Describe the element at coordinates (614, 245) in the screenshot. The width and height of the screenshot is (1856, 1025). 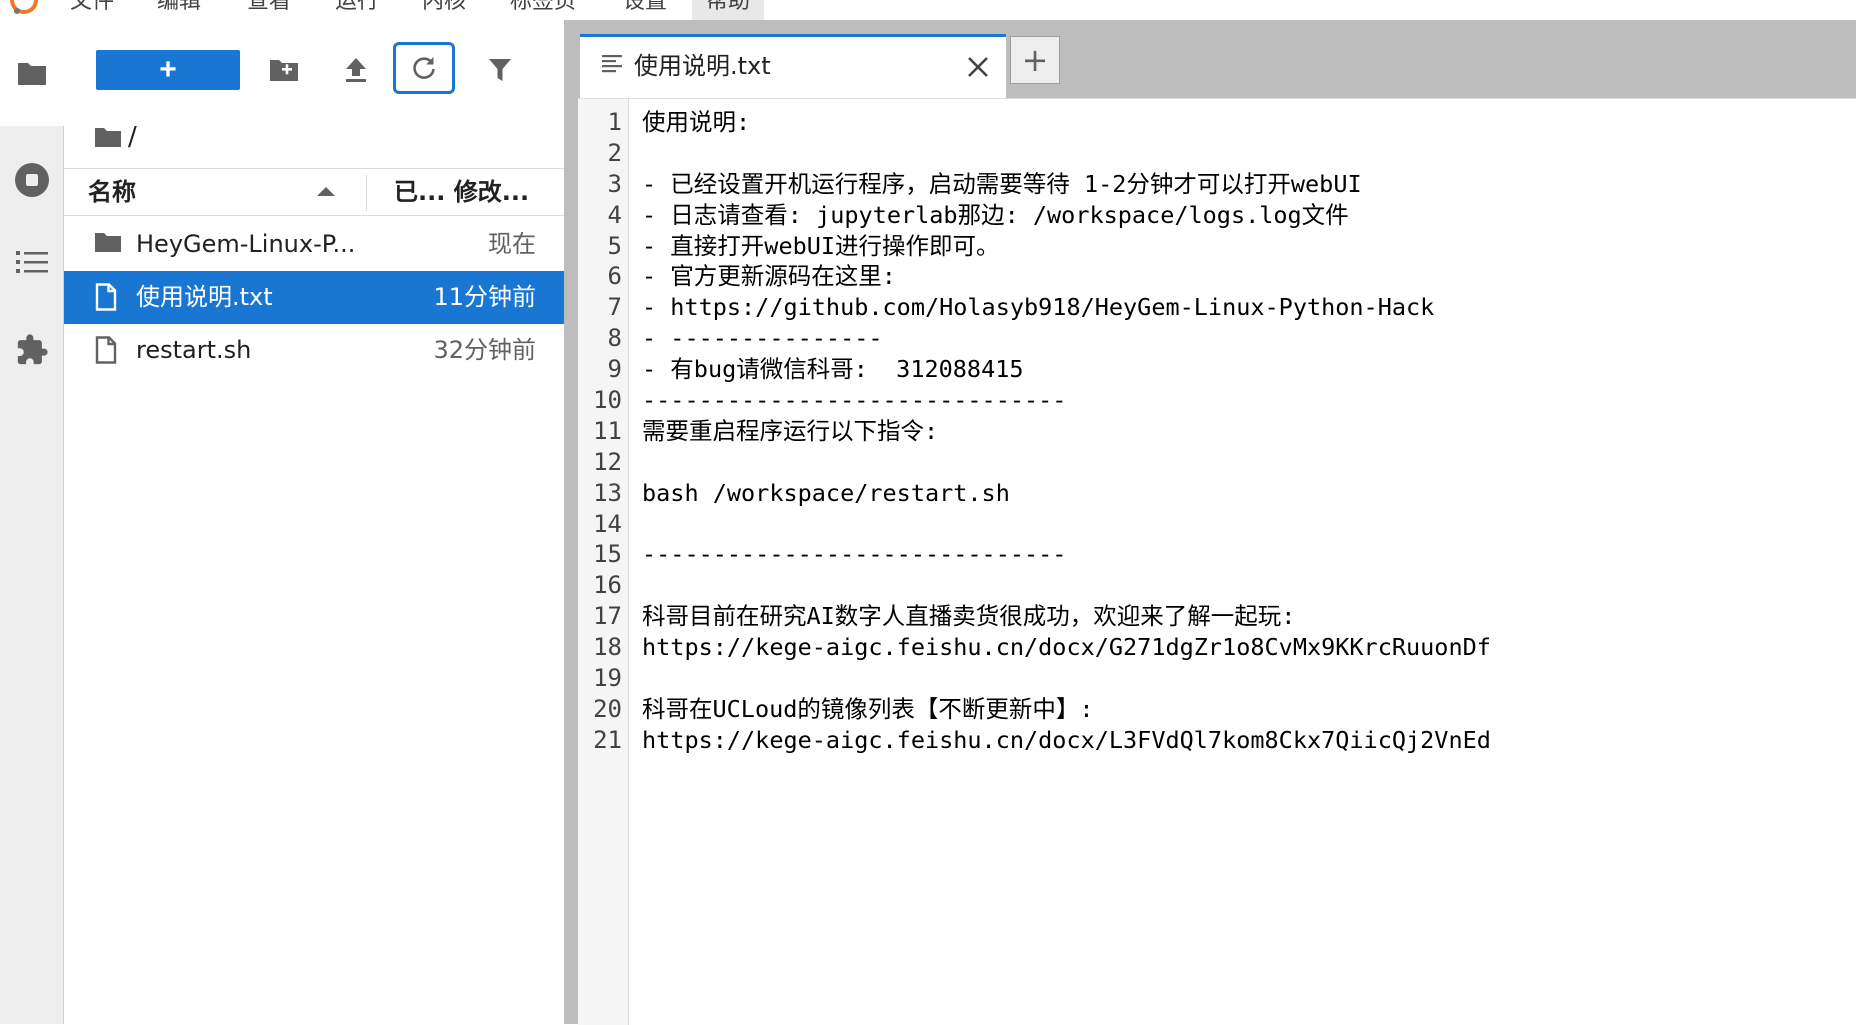
I see `line-number: 5` at that location.